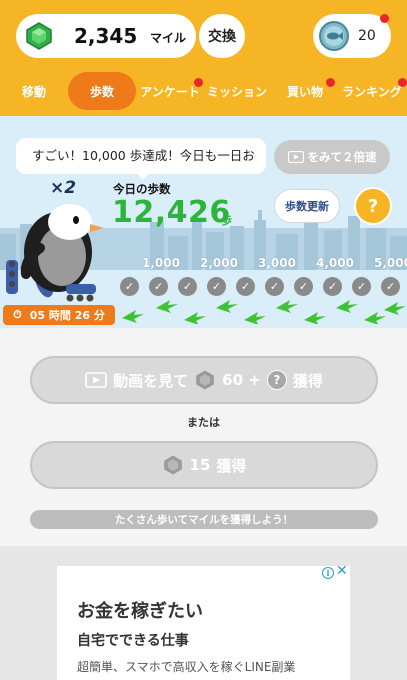 The image size is (407, 680). I want to click on tab-survey-notification-dot, so click(198, 82).